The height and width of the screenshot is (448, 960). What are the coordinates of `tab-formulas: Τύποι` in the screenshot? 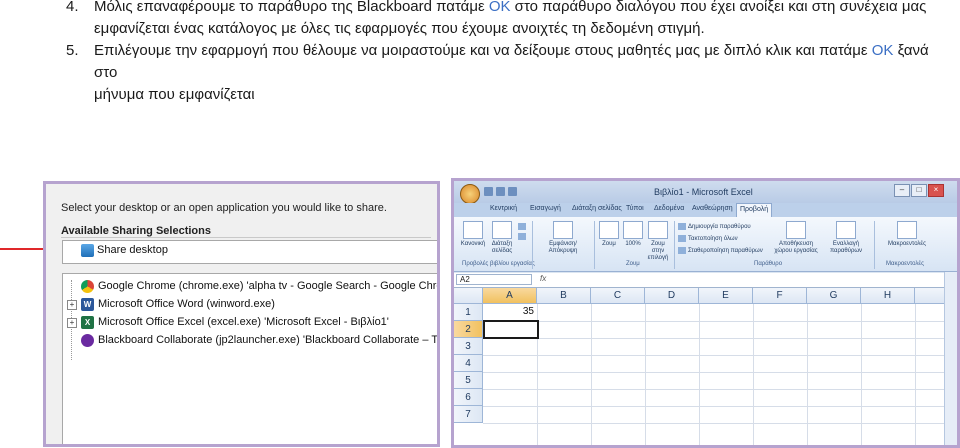 It's located at (635, 208).